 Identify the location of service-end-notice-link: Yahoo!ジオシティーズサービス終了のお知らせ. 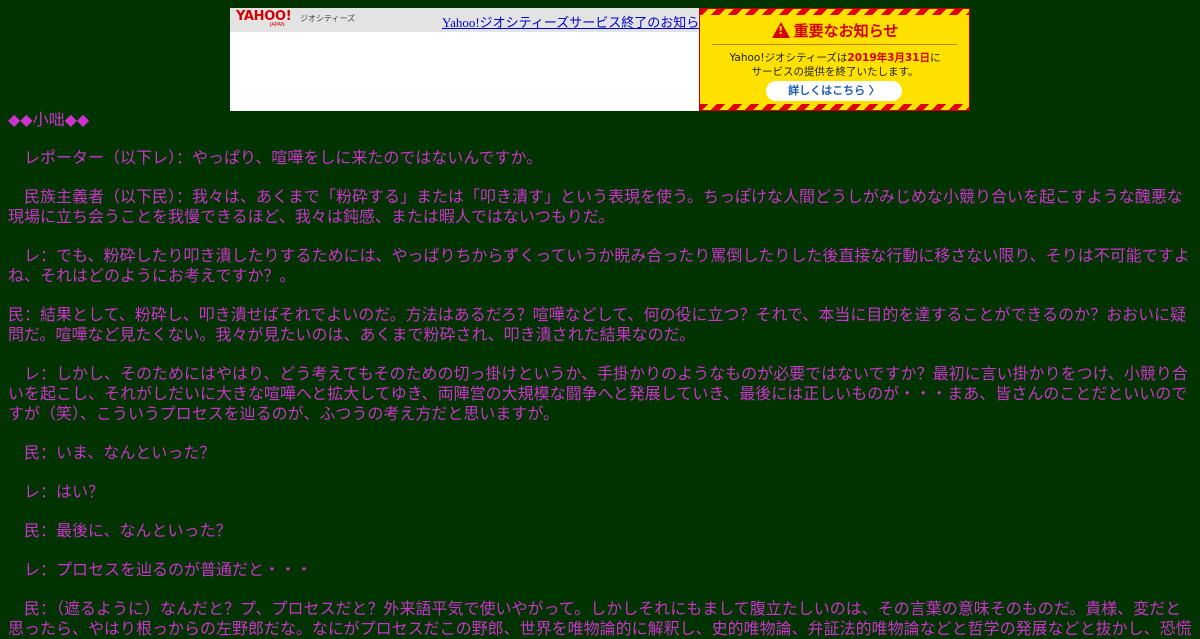
(577, 21).